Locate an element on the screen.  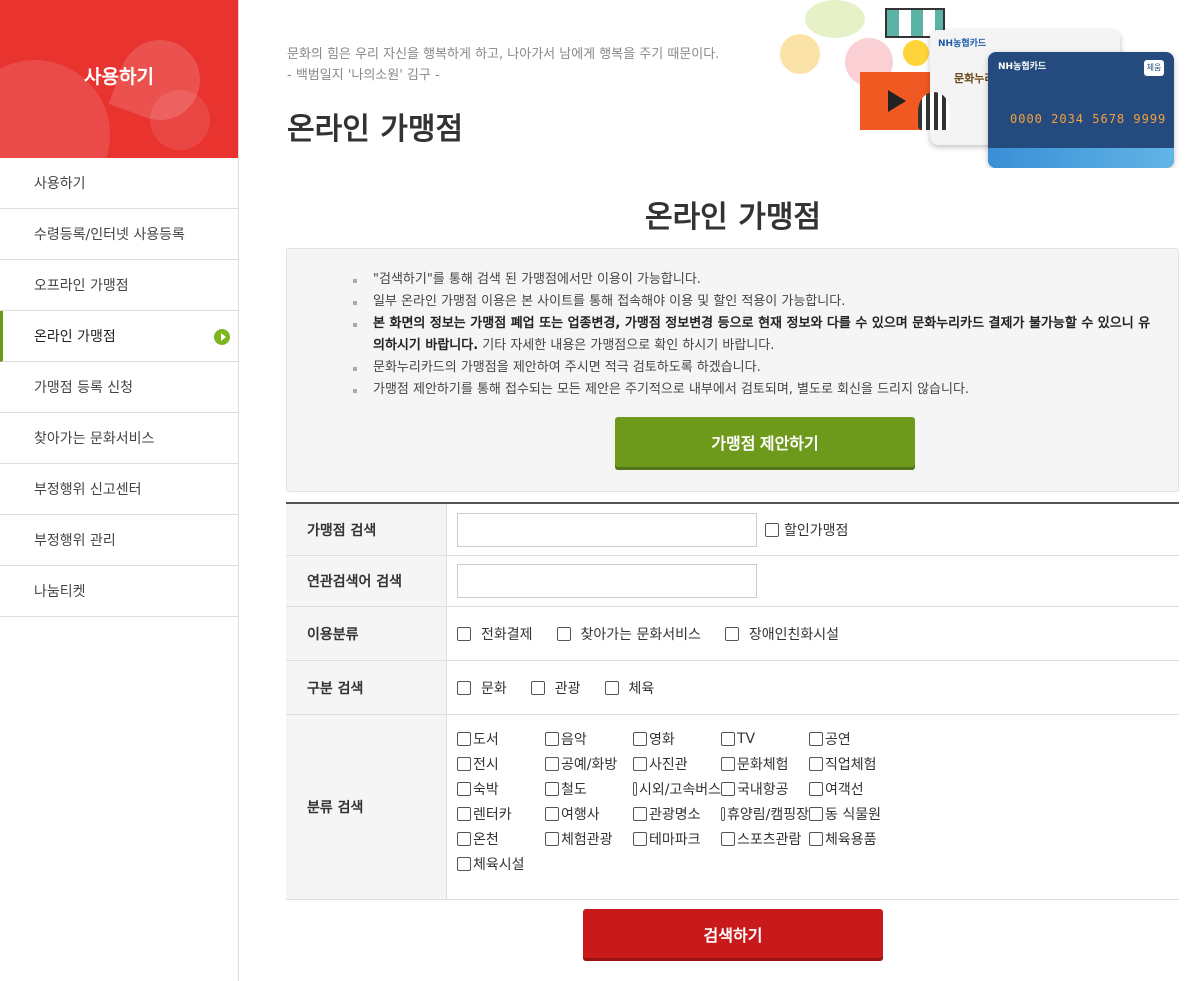
category-option-checkbox: 철도 is located at coordinates (589, 789).